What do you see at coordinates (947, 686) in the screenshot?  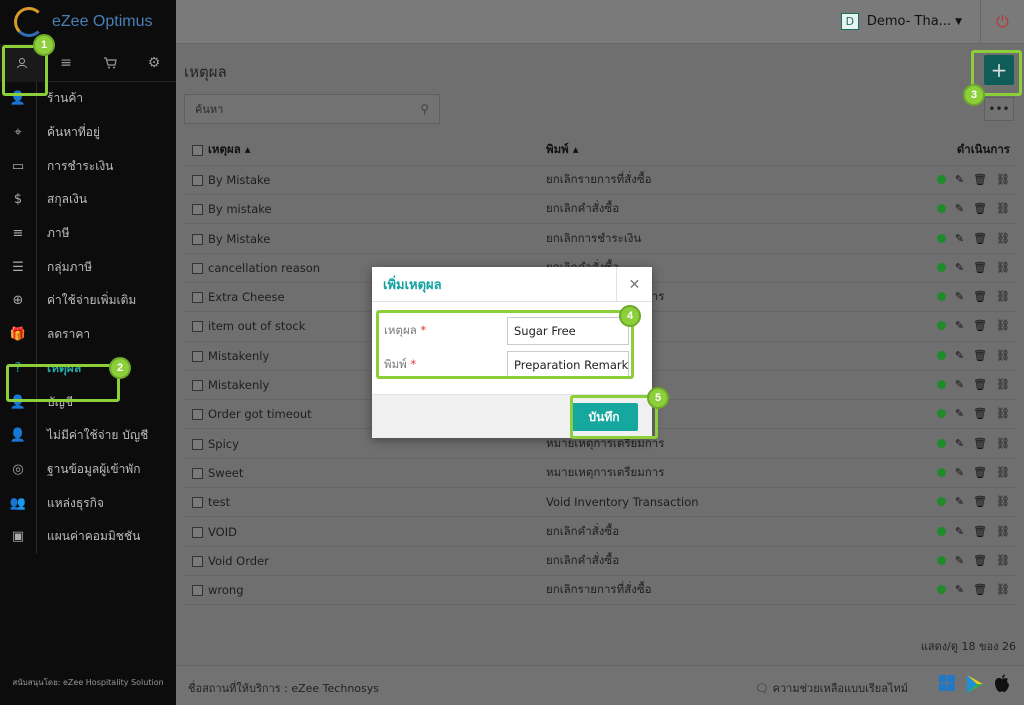 I see `windows-icon` at bounding box center [947, 686].